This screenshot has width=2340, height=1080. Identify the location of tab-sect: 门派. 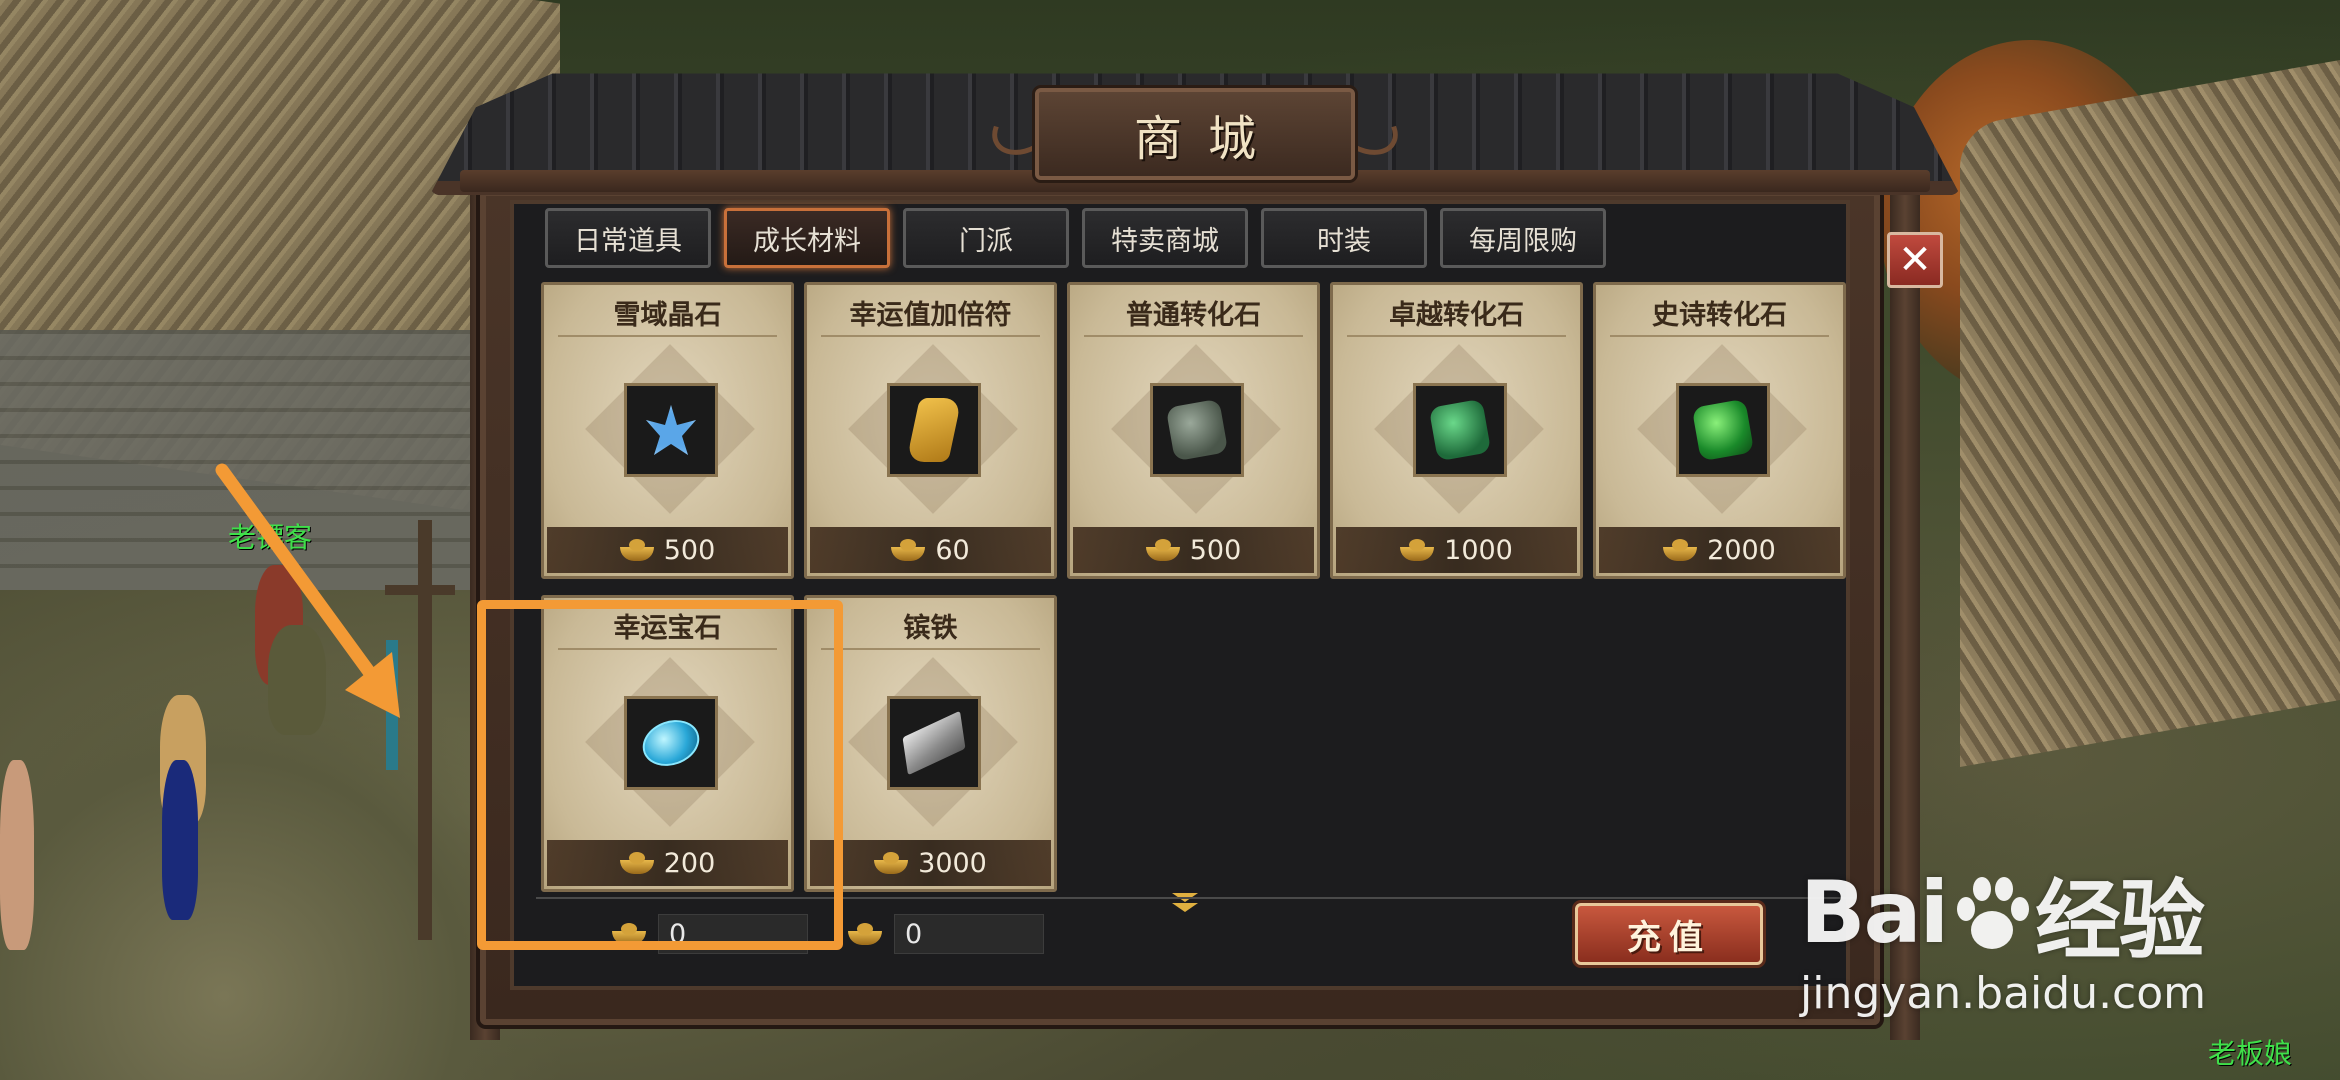
(986, 238).